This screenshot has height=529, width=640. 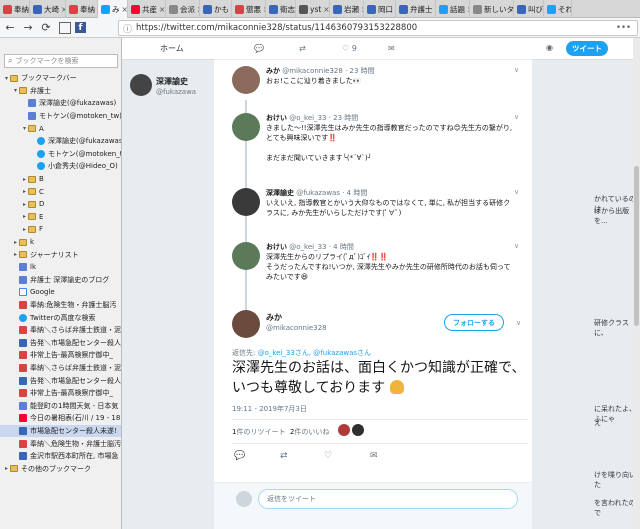 I want to click on timestamp: 19:11 - 2019年7月3日, so click(x=269, y=409).